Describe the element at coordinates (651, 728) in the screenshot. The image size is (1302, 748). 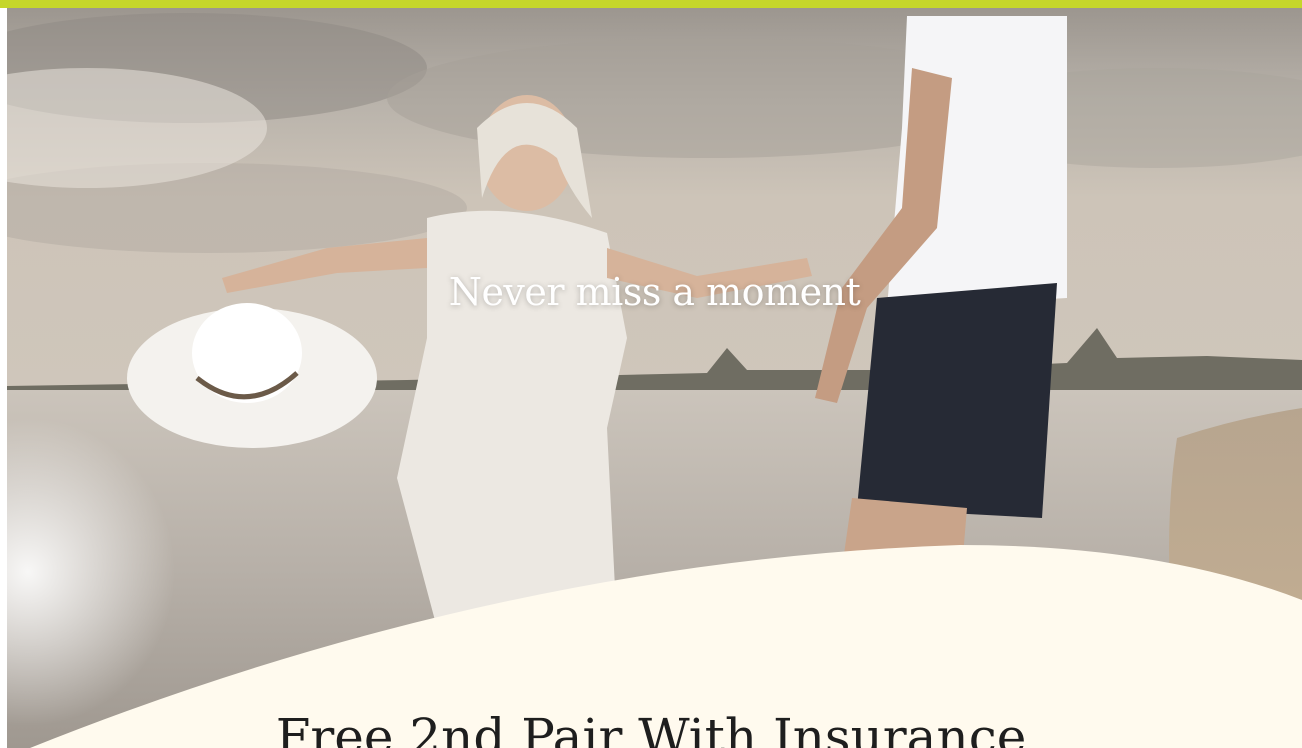
I see `promo-headline: Free 2nd Pair With Insurance` at that location.